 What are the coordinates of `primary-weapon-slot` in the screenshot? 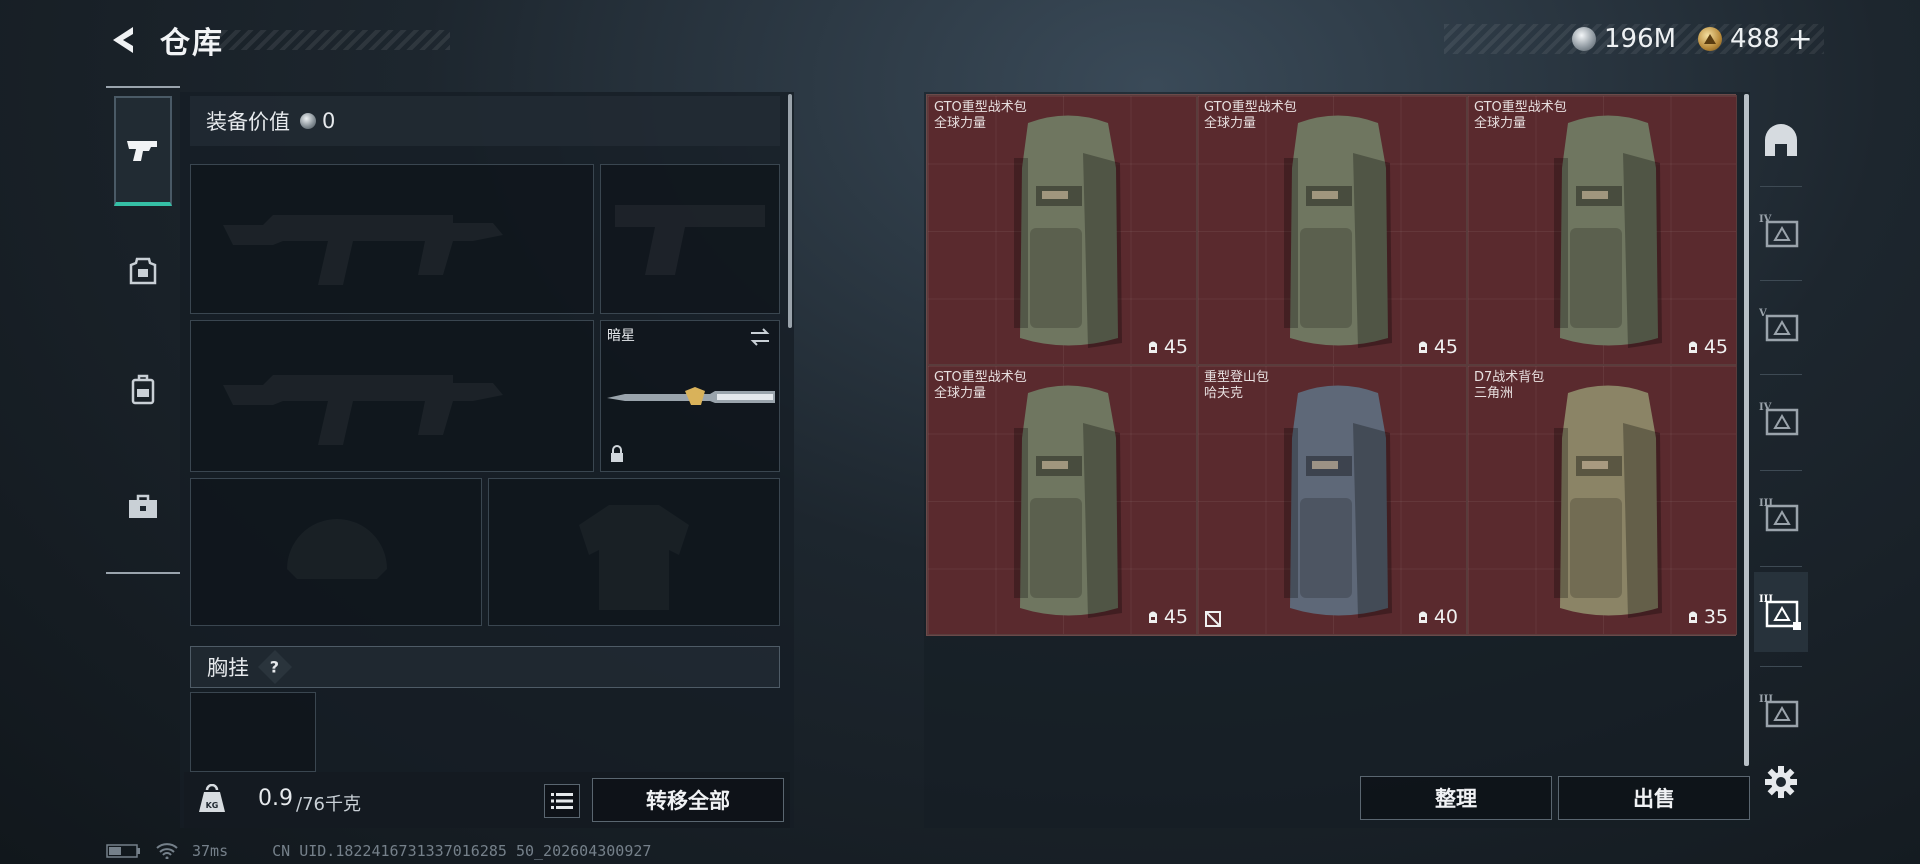 It's located at (392, 239).